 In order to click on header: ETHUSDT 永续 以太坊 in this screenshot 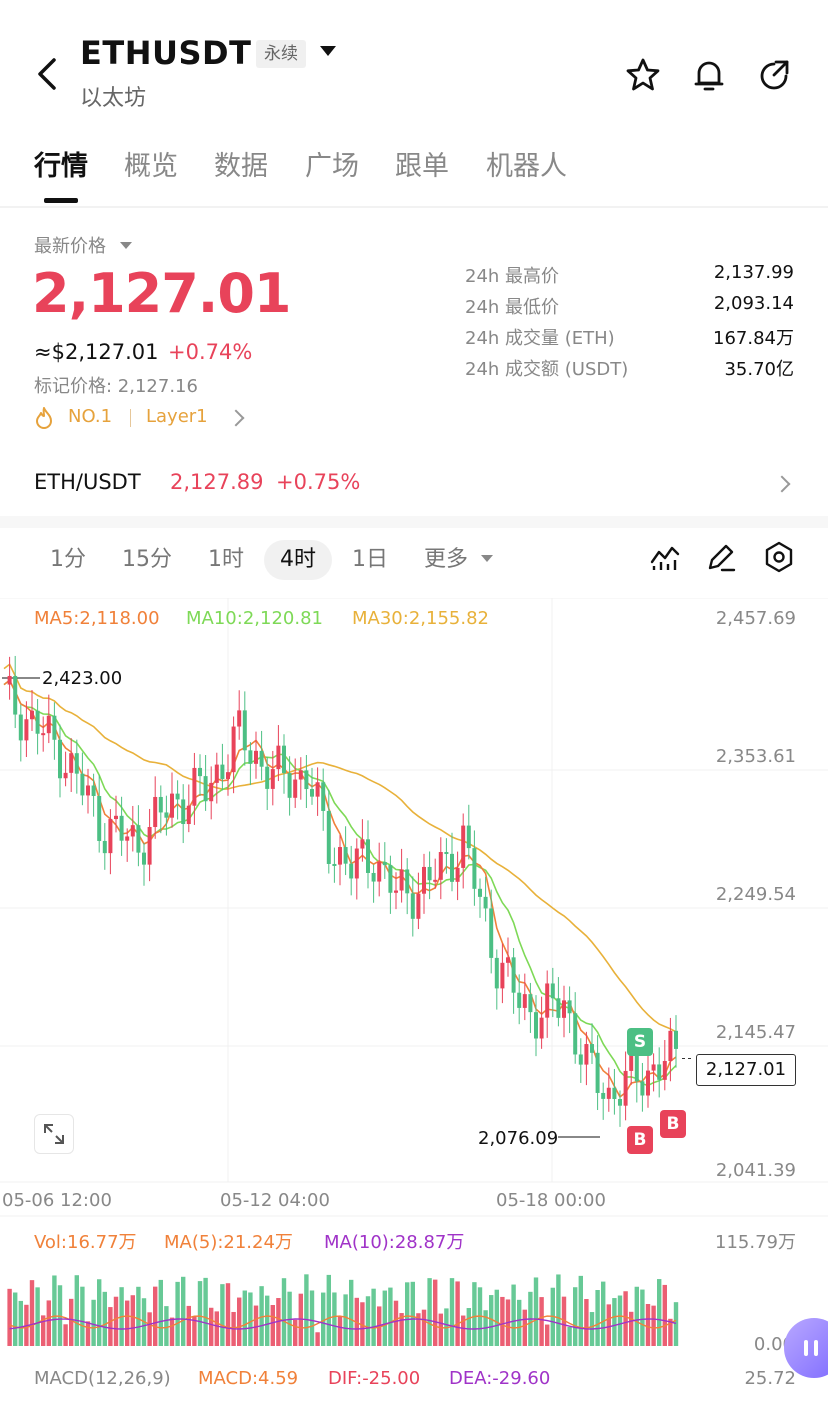, I will do `click(414, 60)`.